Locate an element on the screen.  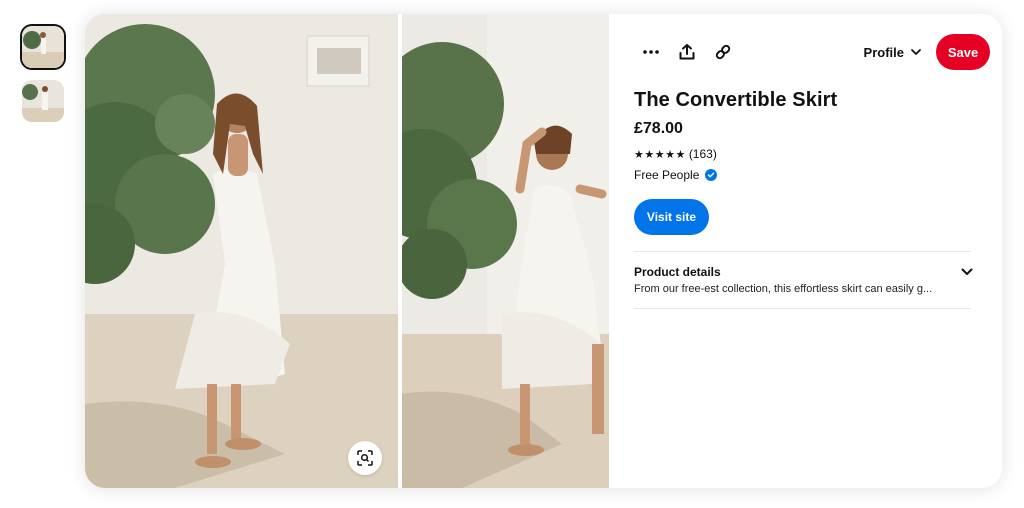
ellipsis-icon is located at coordinates (651, 52).